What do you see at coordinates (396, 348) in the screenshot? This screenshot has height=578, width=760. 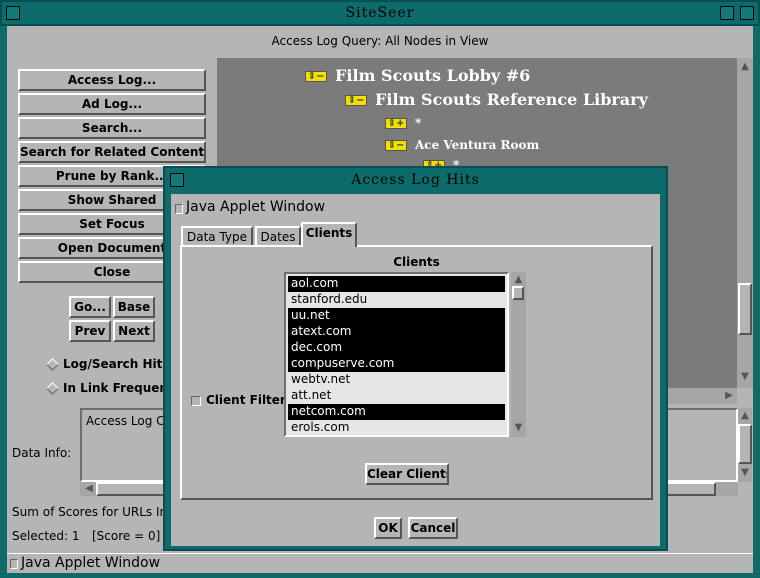 I see `list-item: dec.com` at bounding box center [396, 348].